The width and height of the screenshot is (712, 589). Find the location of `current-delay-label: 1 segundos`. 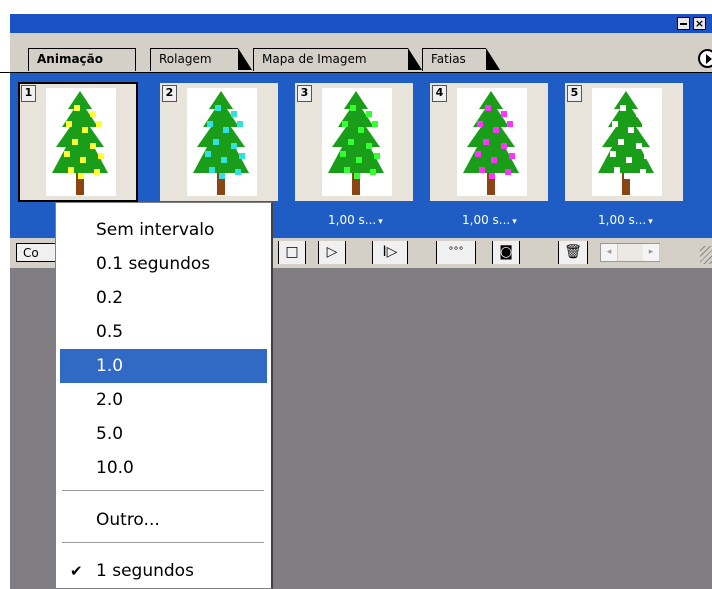

current-delay-label: 1 segundos is located at coordinates (145, 571).